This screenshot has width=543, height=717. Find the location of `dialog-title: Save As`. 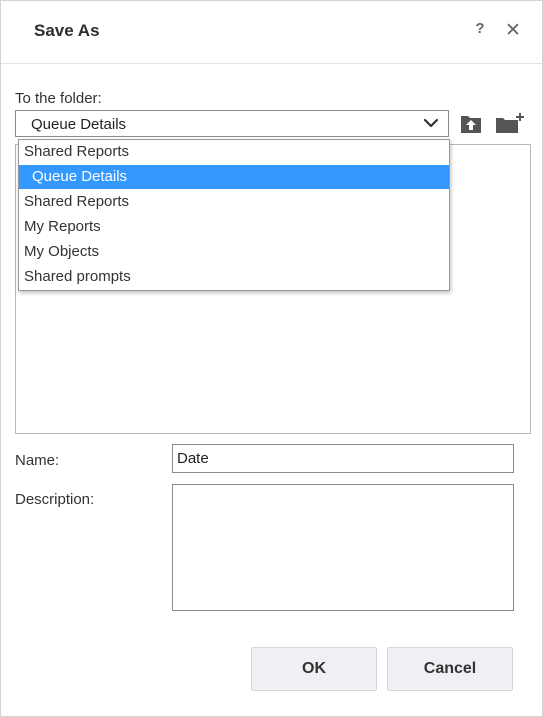

dialog-title: Save As is located at coordinates (67, 30).